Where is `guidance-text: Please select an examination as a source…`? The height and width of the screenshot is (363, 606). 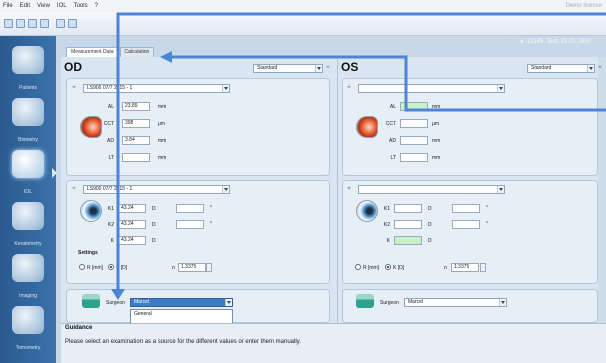 guidance-text: Please select an examination as a source… is located at coordinates (183, 342).